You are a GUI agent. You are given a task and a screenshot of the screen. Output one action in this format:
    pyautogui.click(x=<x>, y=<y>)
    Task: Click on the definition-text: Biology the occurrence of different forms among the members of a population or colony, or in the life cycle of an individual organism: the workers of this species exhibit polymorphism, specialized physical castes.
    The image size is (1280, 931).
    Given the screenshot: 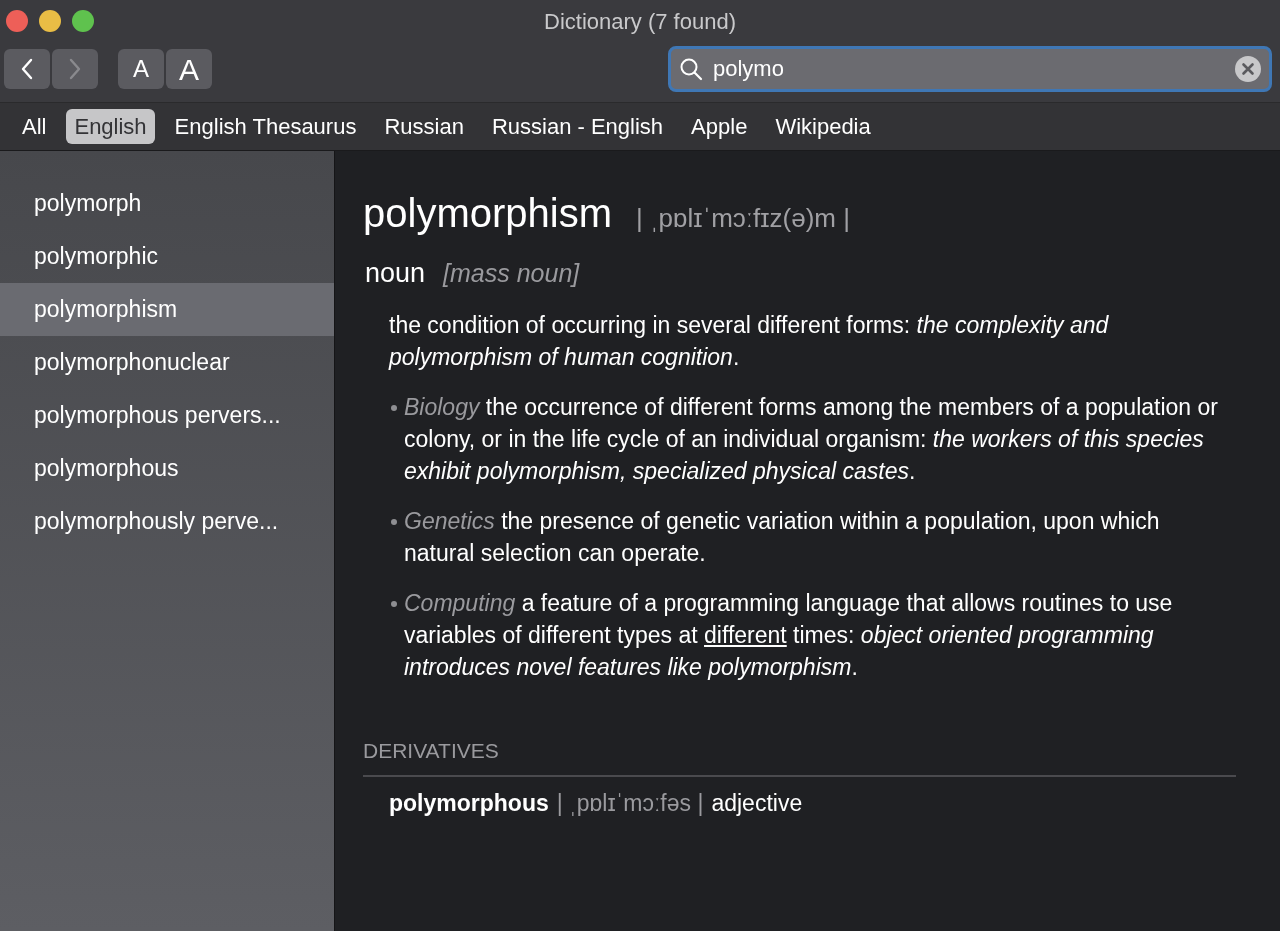 What is the action you would take?
    pyautogui.click(x=811, y=439)
    